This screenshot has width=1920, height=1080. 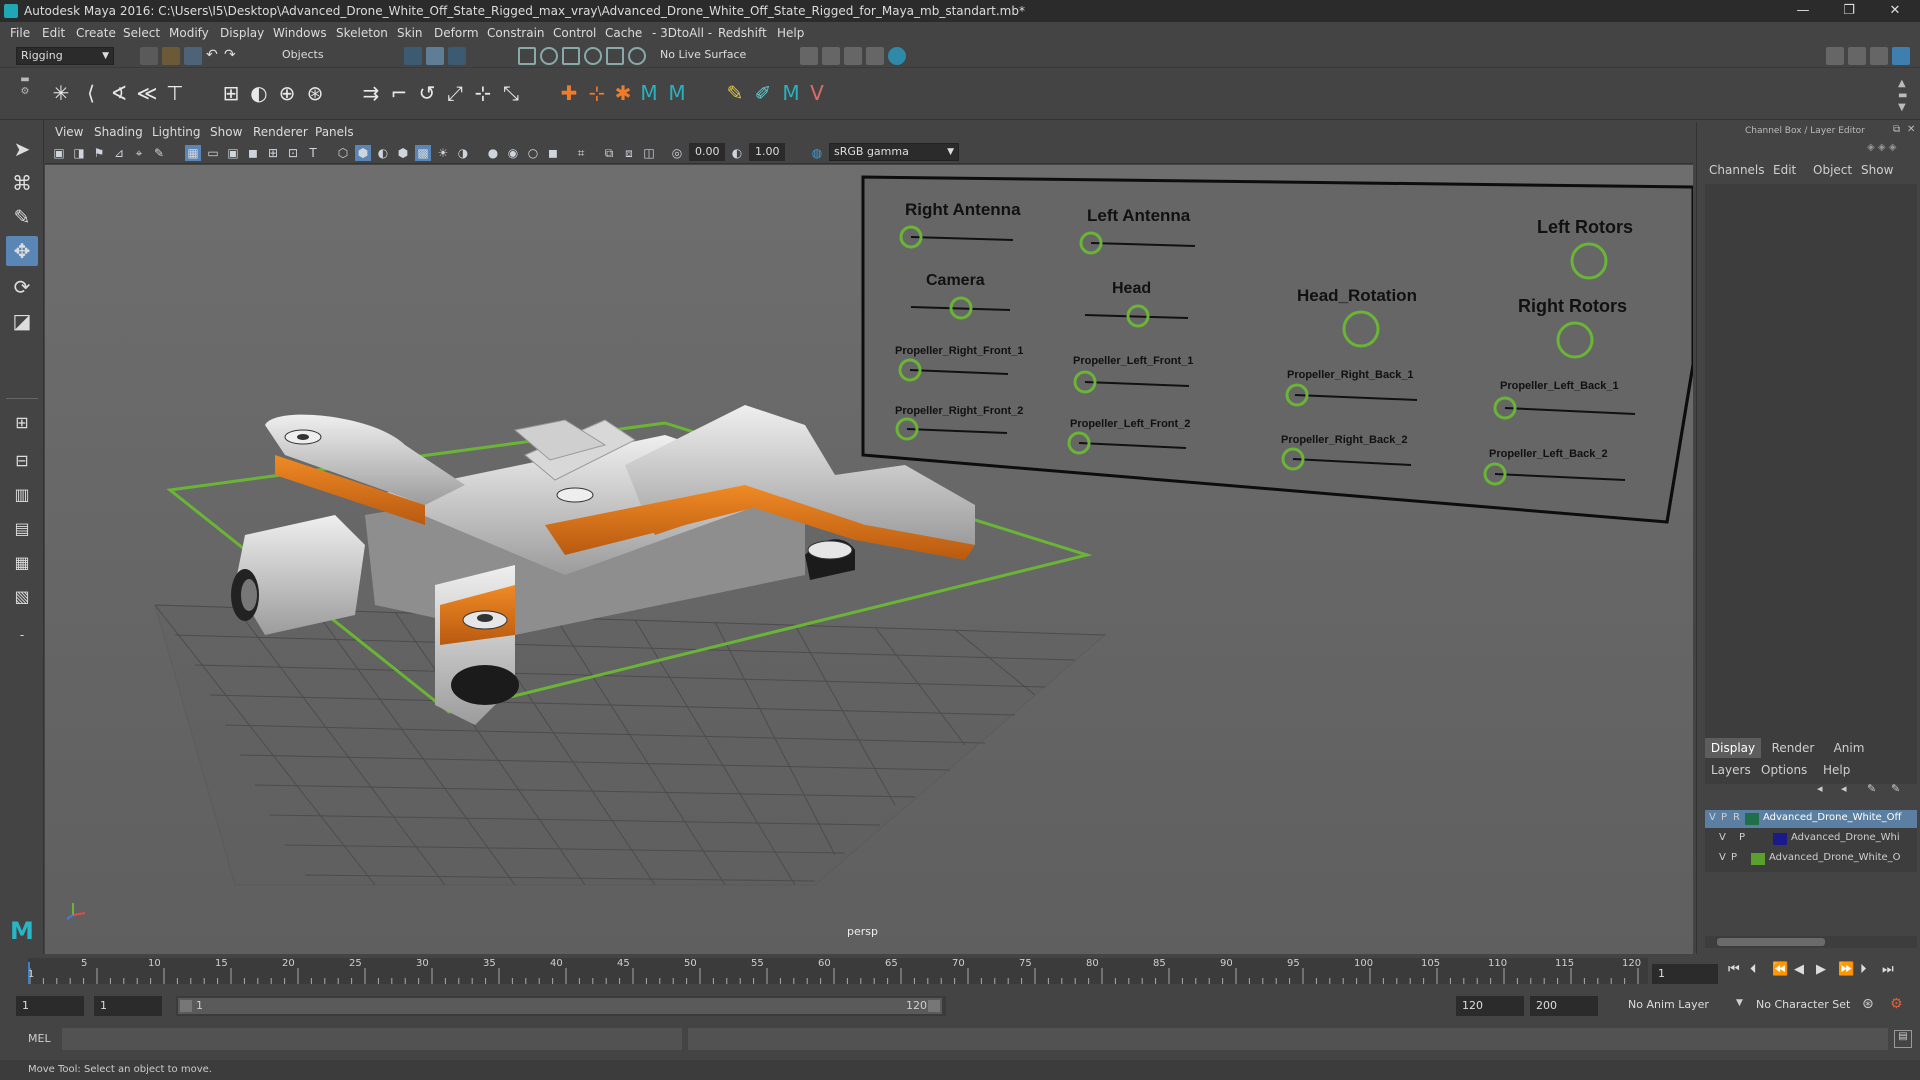 What do you see at coordinates (1737, 170) in the screenshot?
I see `cb-menu-channels: Channels` at bounding box center [1737, 170].